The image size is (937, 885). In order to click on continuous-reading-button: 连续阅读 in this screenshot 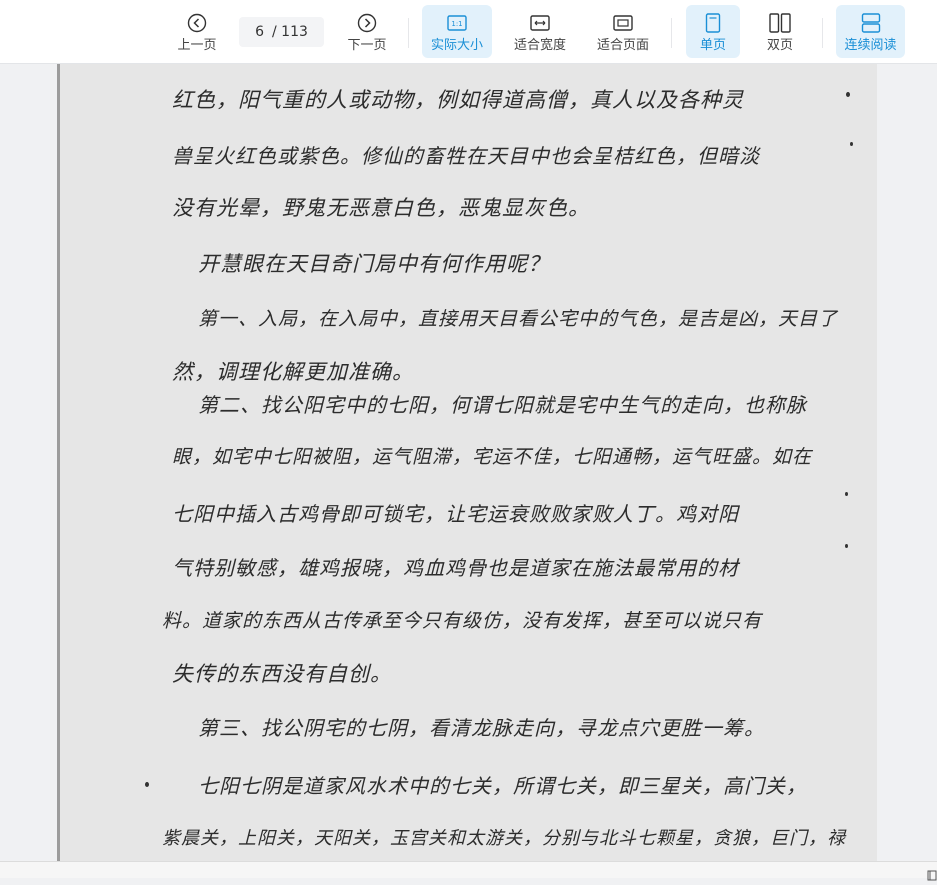, I will do `click(870, 31)`.